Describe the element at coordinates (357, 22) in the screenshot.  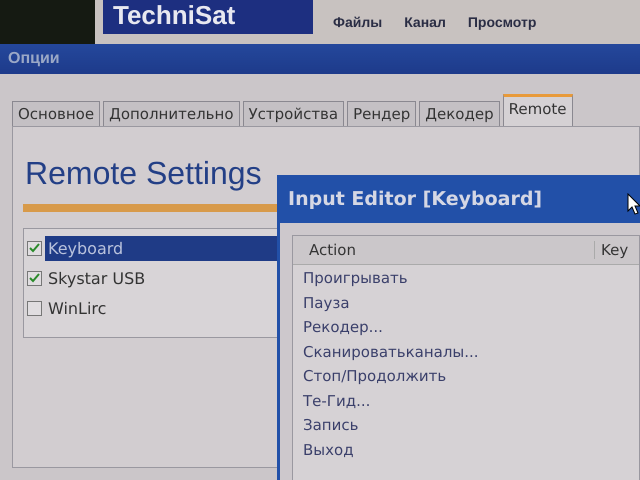
I see `menu-item: Файлы` at that location.